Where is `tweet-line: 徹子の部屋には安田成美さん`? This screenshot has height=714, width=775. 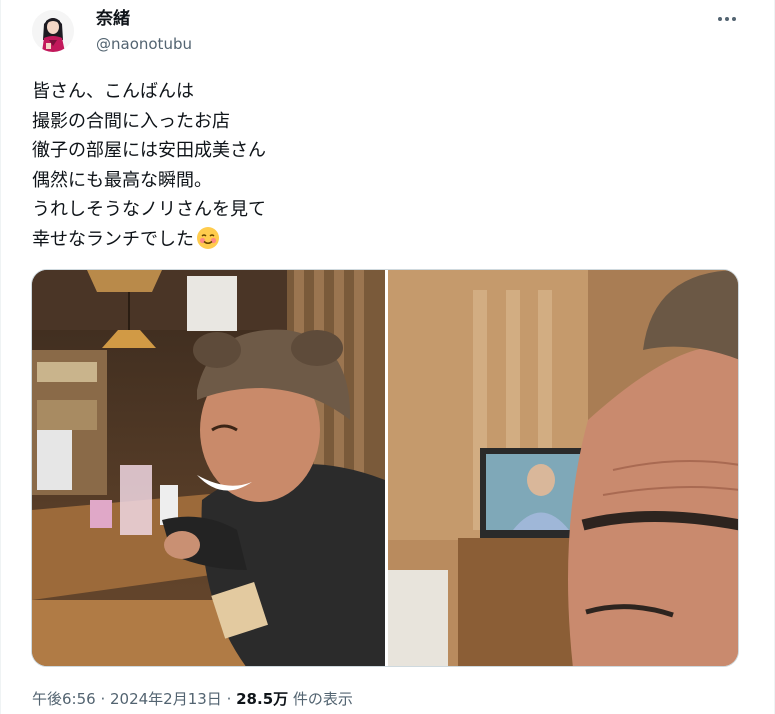
tweet-line: 徹子の部屋には安田成美さん is located at coordinates (149, 150).